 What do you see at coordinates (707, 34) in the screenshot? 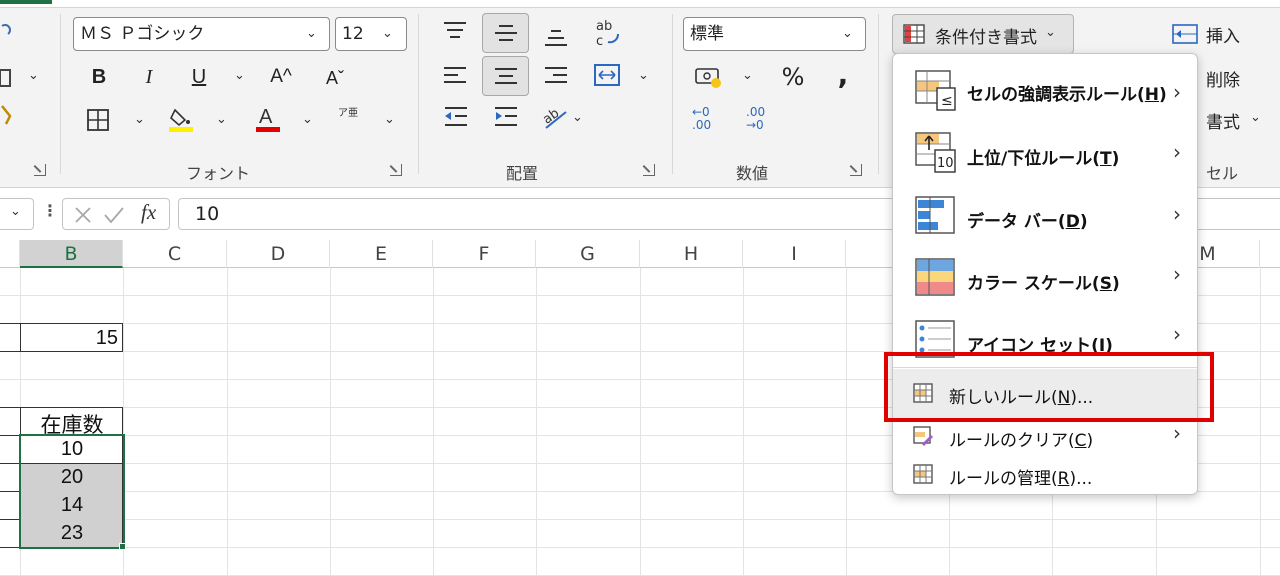
I see `number-format-value: 標準` at bounding box center [707, 34].